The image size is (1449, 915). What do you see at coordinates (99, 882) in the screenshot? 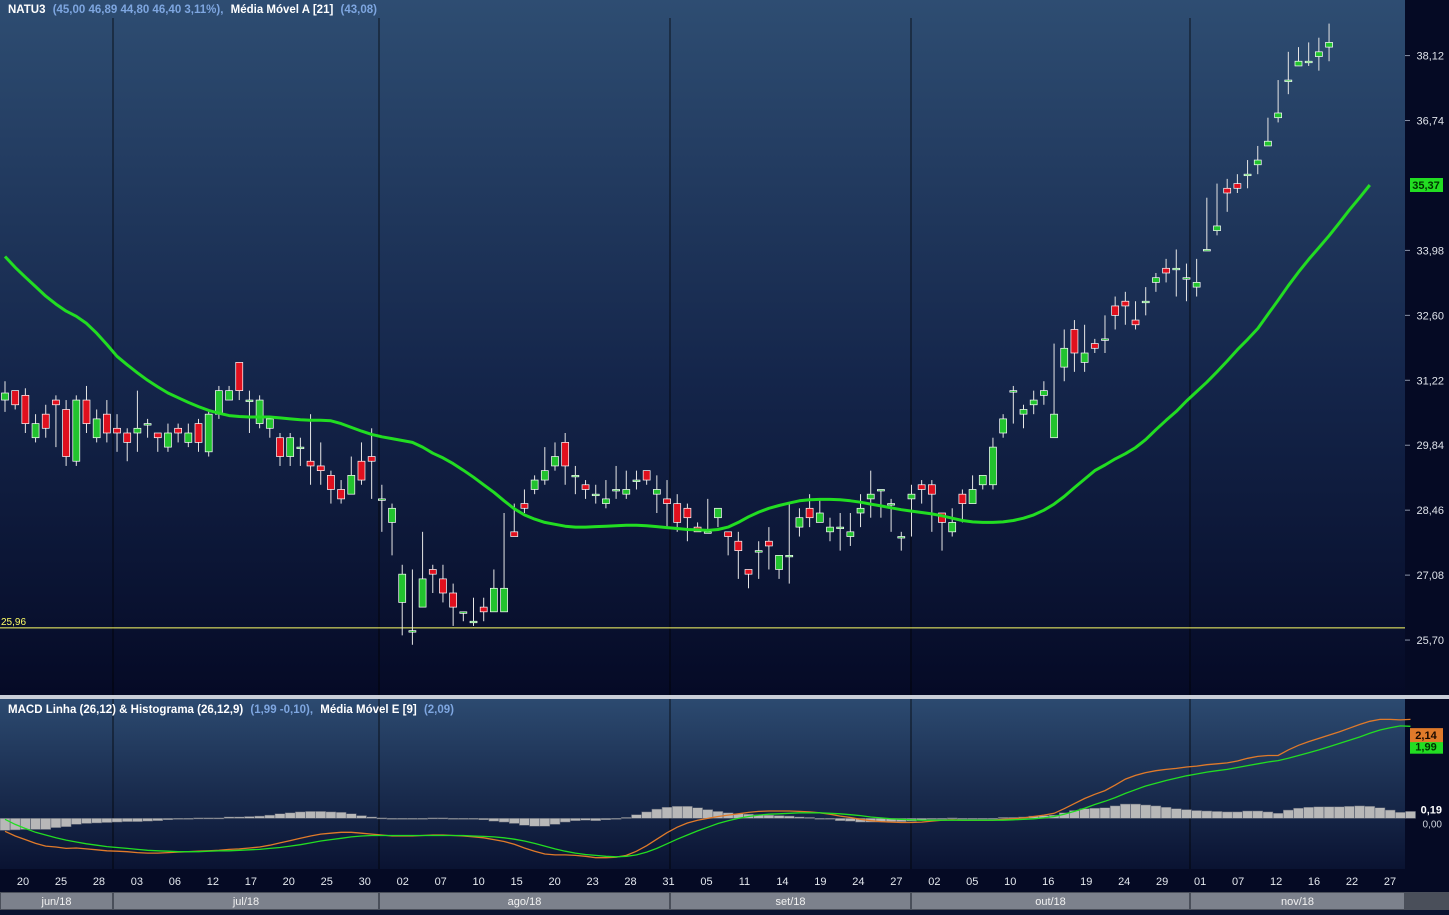
I see `date-tick-label: 28` at bounding box center [99, 882].